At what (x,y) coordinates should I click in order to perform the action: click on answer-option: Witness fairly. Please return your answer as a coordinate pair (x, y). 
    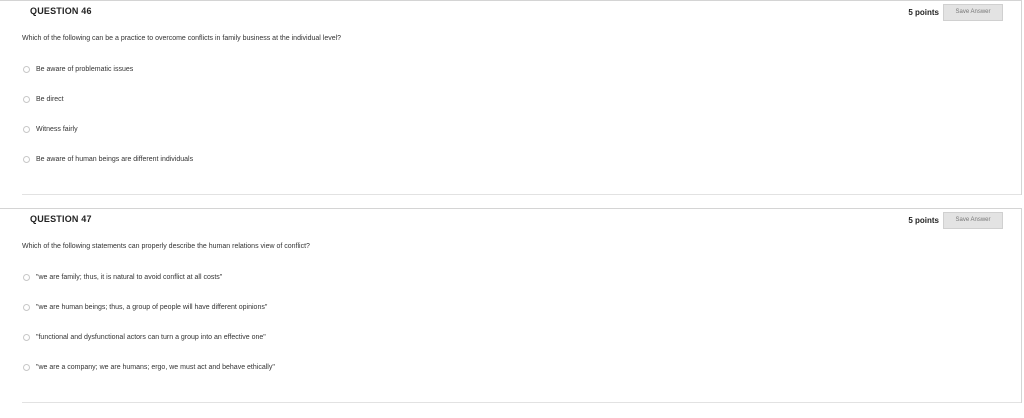
    Looking at the image, I should click on (50, 129).